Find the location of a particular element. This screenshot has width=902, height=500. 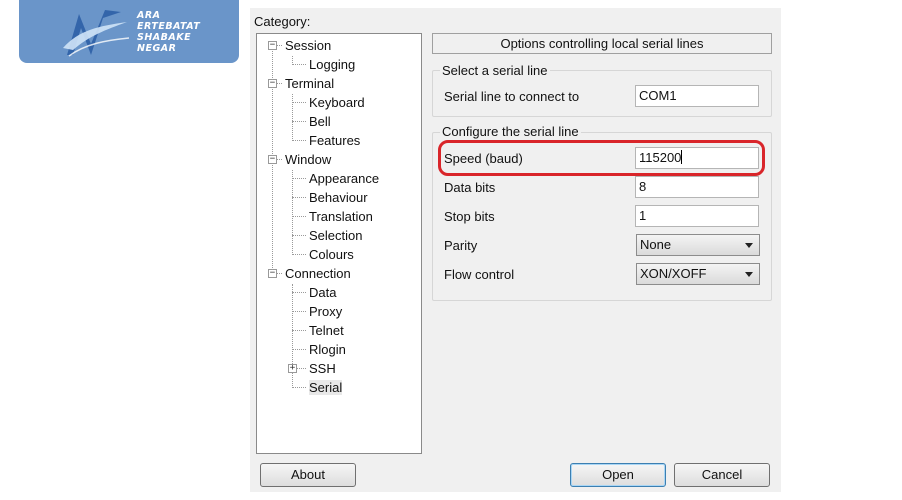

tree-item-selection: Selection is located at coordinates (335, 235).